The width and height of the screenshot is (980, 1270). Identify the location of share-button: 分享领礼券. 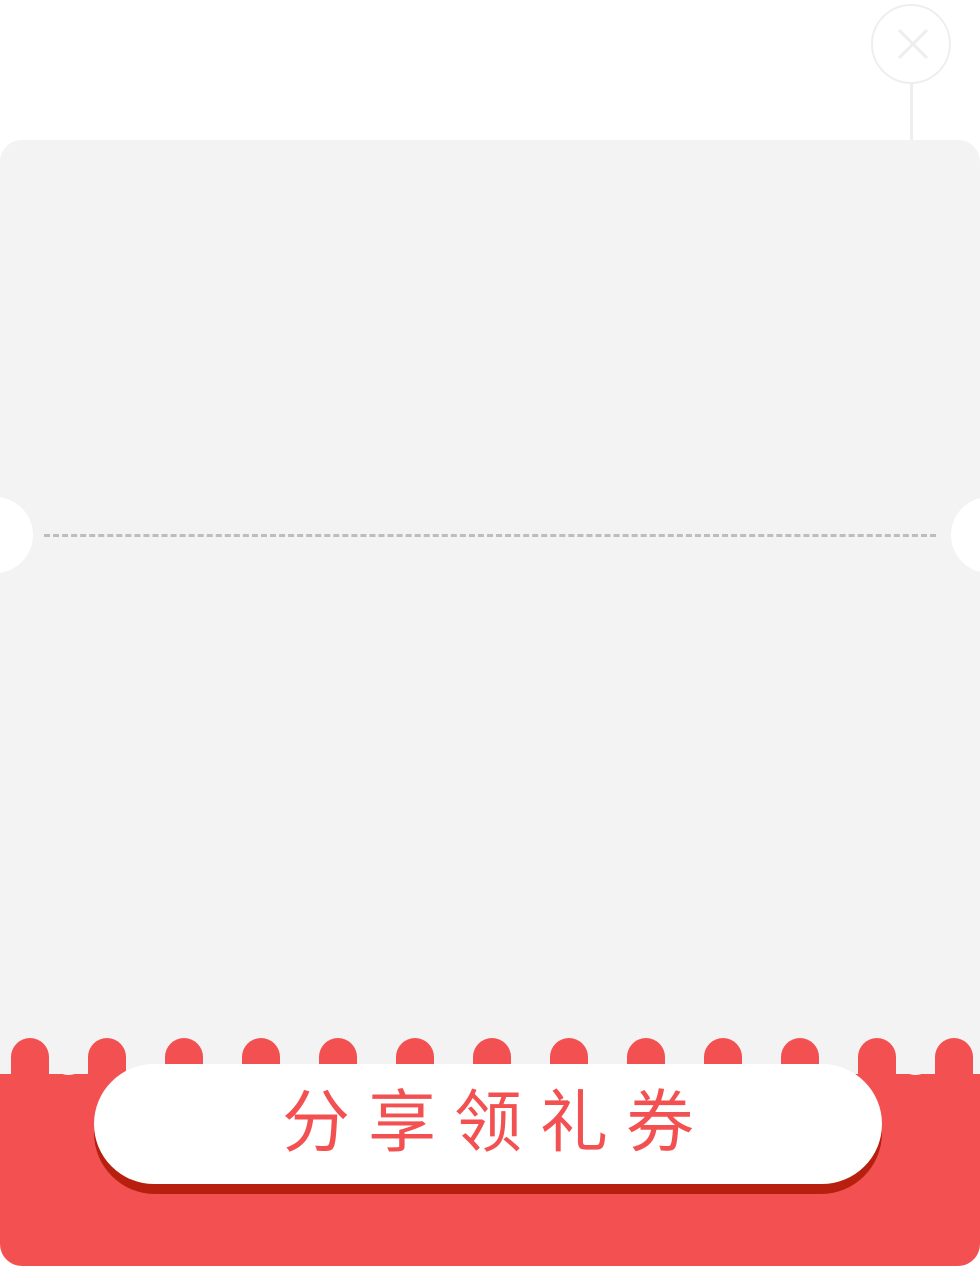
(488, 1124).